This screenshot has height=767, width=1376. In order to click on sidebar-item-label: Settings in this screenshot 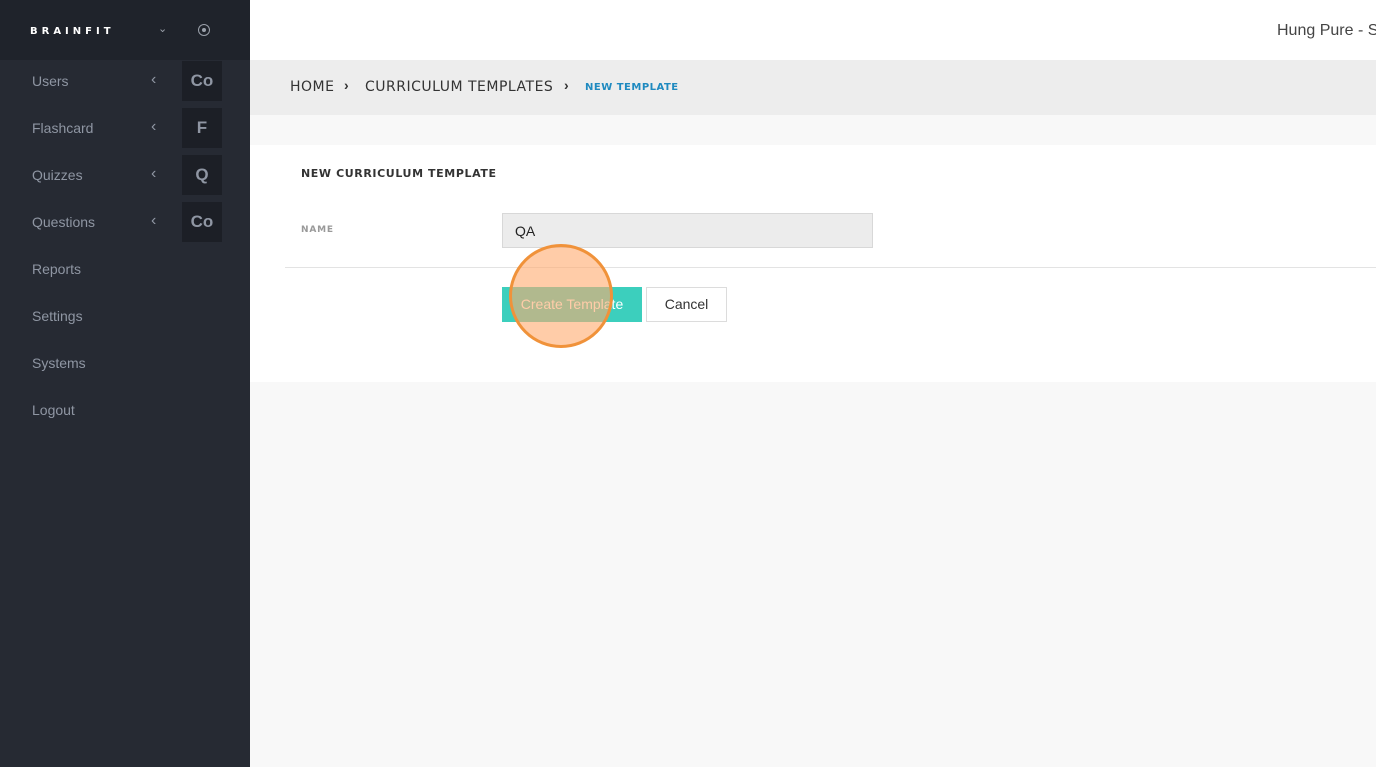, I will do `click(57, 316)`.